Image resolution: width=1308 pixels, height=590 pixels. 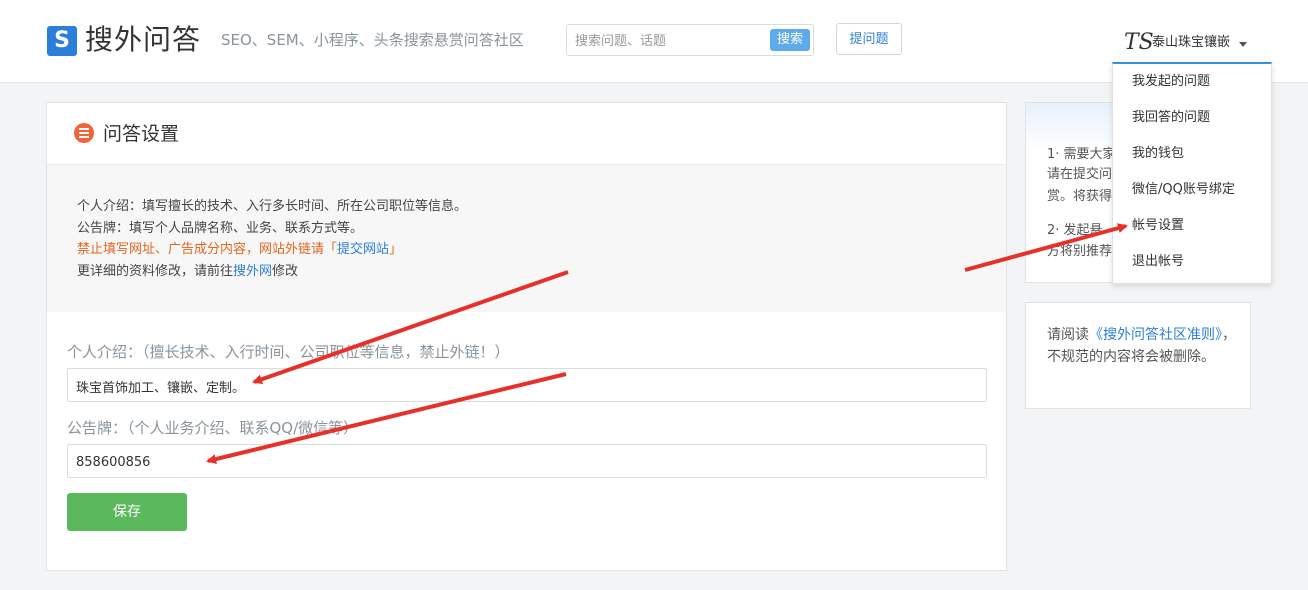 I want to click on user-dropdown-menu: 我发起的问题 我回答的问题 我的钱包 微信/QQ账号绑定 帐号设置 退出帐号, so click(x=1192, y=173).